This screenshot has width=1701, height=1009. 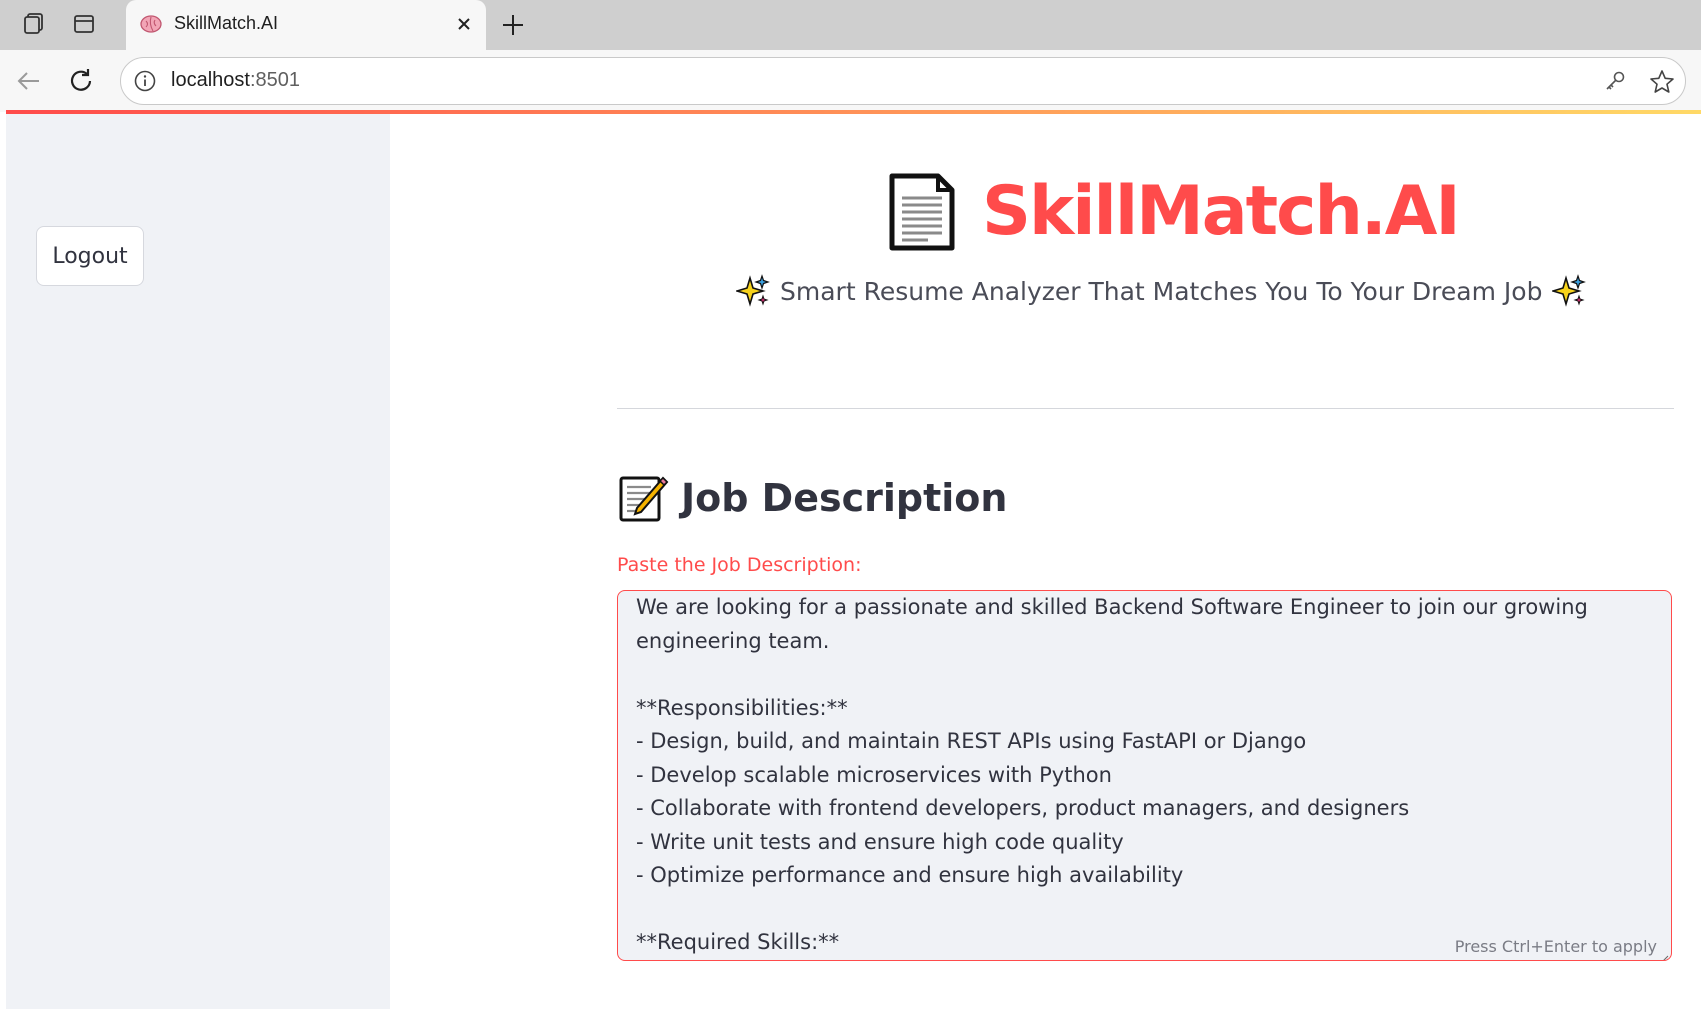 What do you see at coordinates (306, 25) in the screenshot?
I see `browser-tab: SkillMatch.AI` at bounding box center [306, 25].